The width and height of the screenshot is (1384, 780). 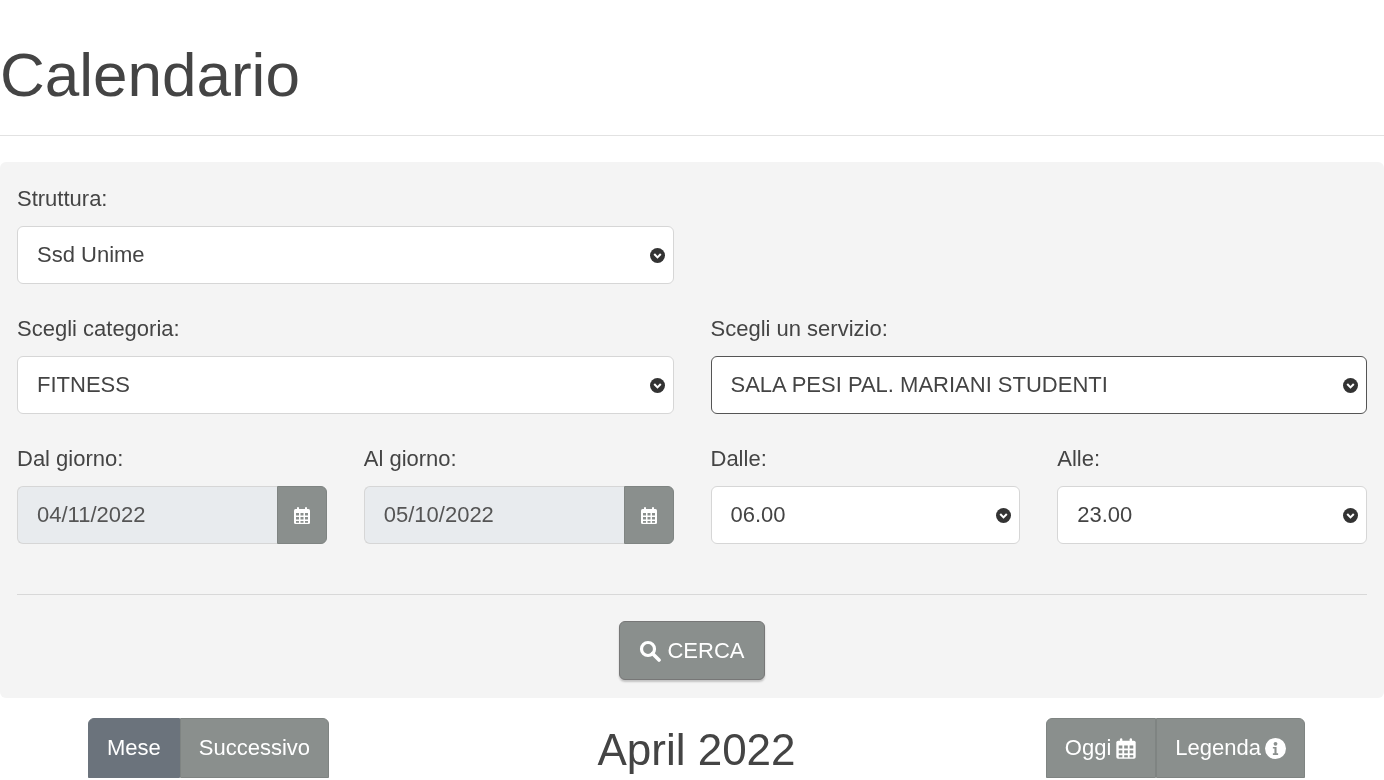 What do you see at coordinates (865, 515) in the screenshot?
I see `select-field: 06.00` at bounding box center [865, 515].